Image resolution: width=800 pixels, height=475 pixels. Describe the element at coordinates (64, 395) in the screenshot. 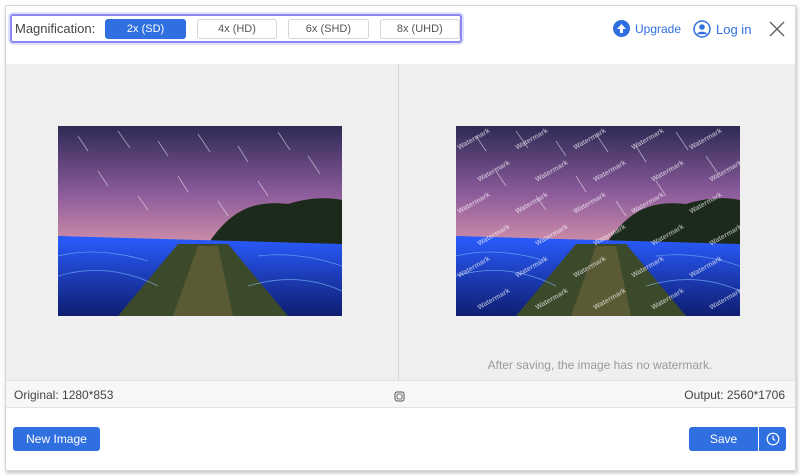

I see `original-size: Original: 1280*853` at that location.